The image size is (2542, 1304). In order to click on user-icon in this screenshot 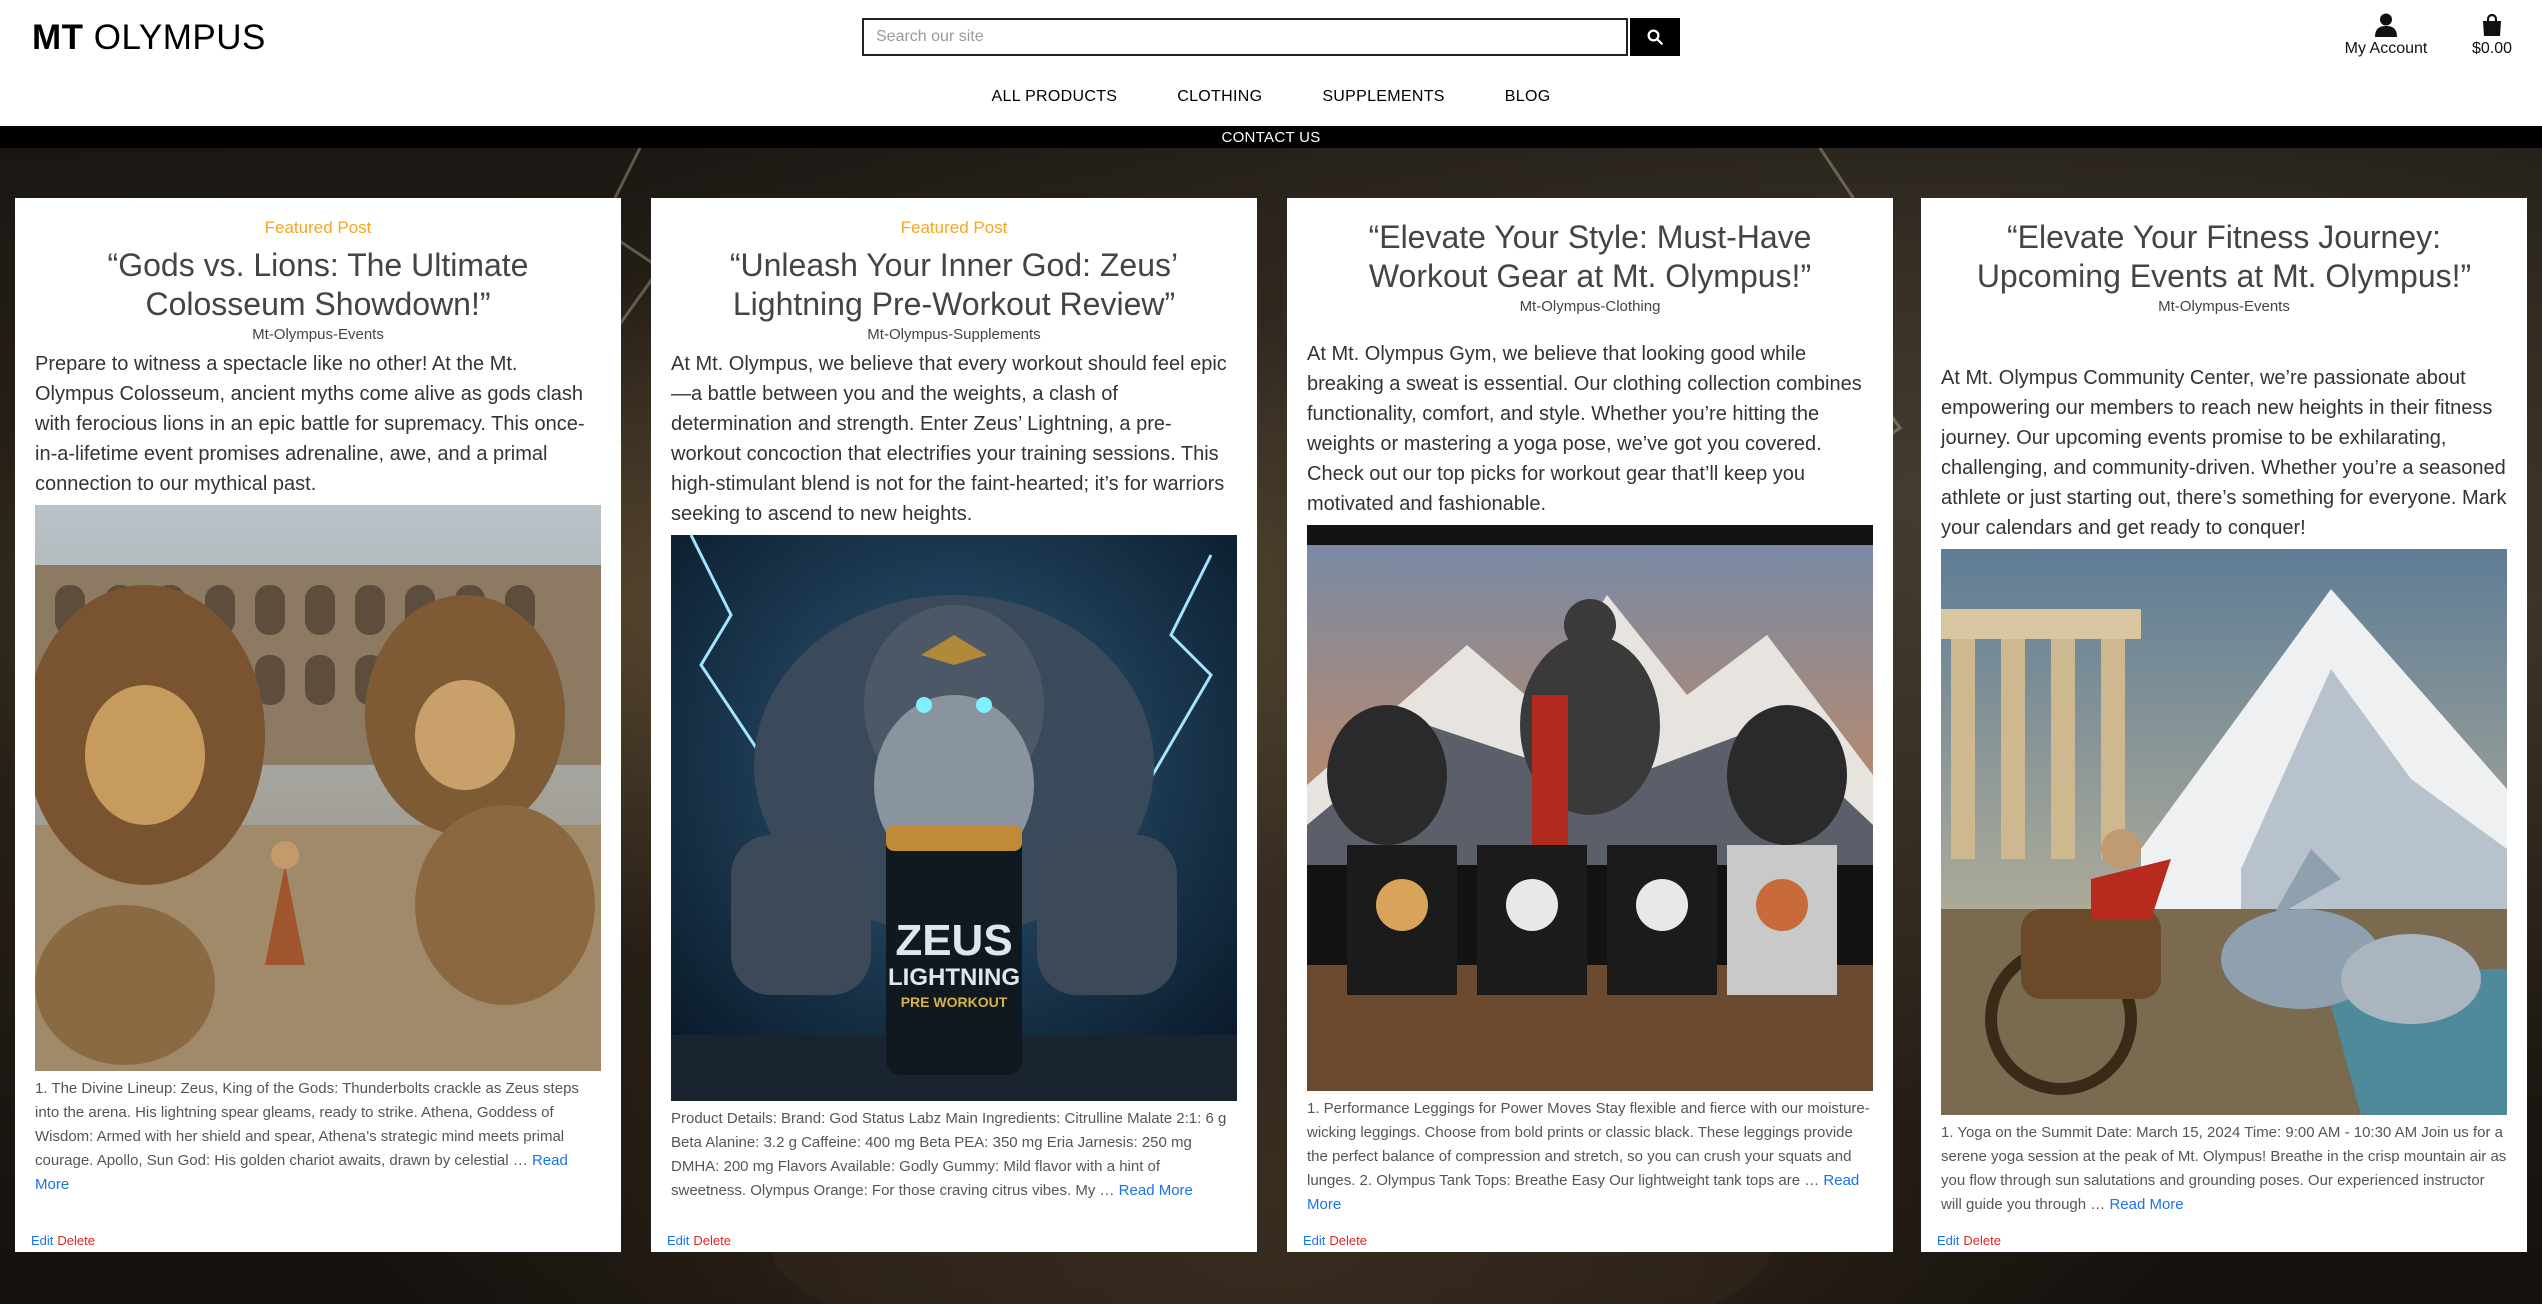, I will do `click(2386, 25)`.